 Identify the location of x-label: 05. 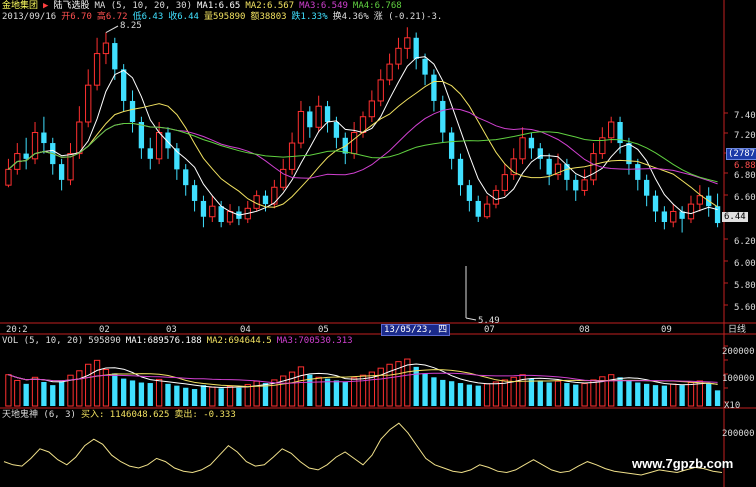
(323, 330).